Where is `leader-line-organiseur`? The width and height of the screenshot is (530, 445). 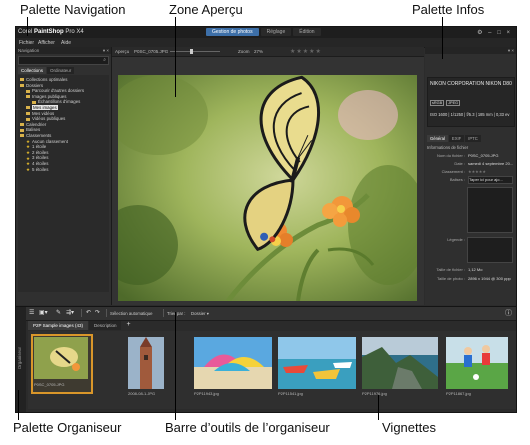
leader-line-organiseur is located at coordinates (18, 405).